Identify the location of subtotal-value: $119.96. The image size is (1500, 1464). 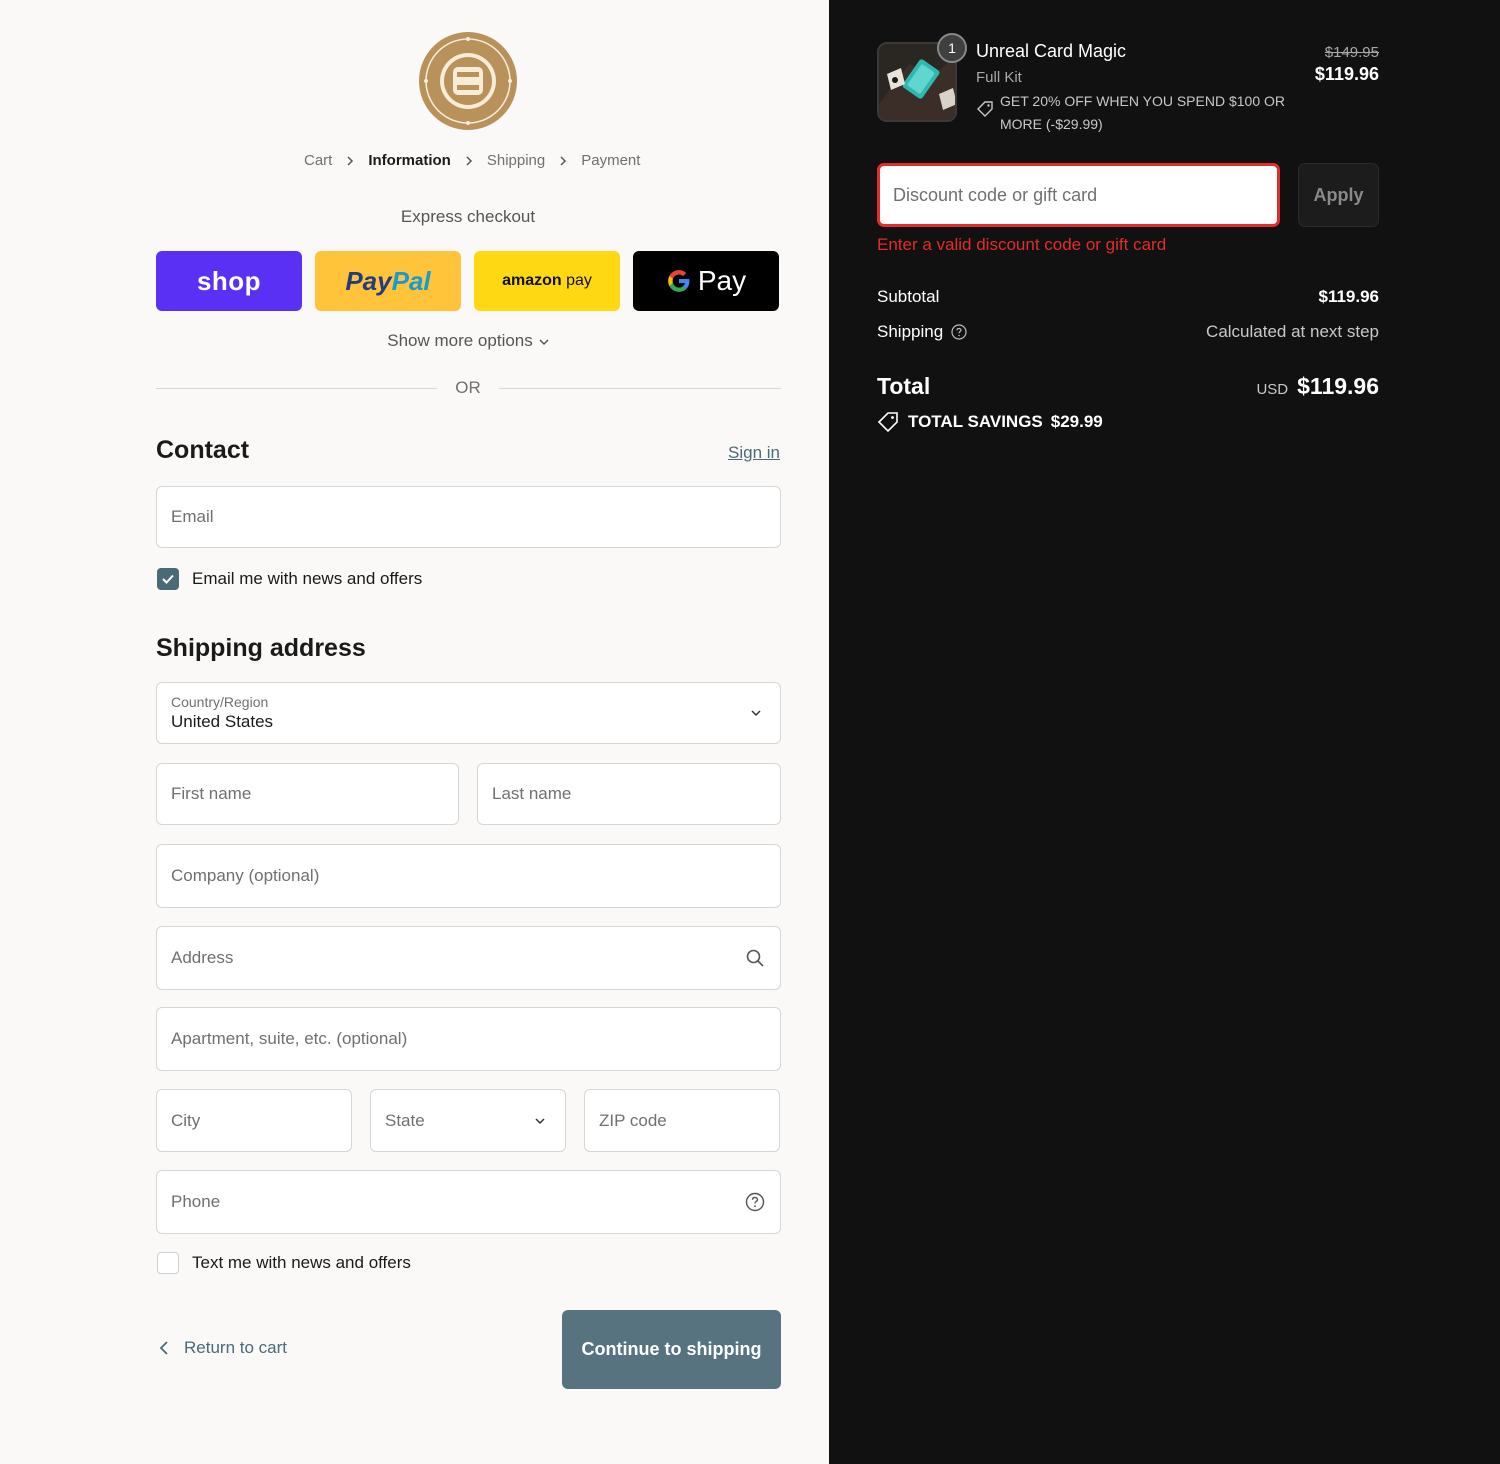
(1348, 296).